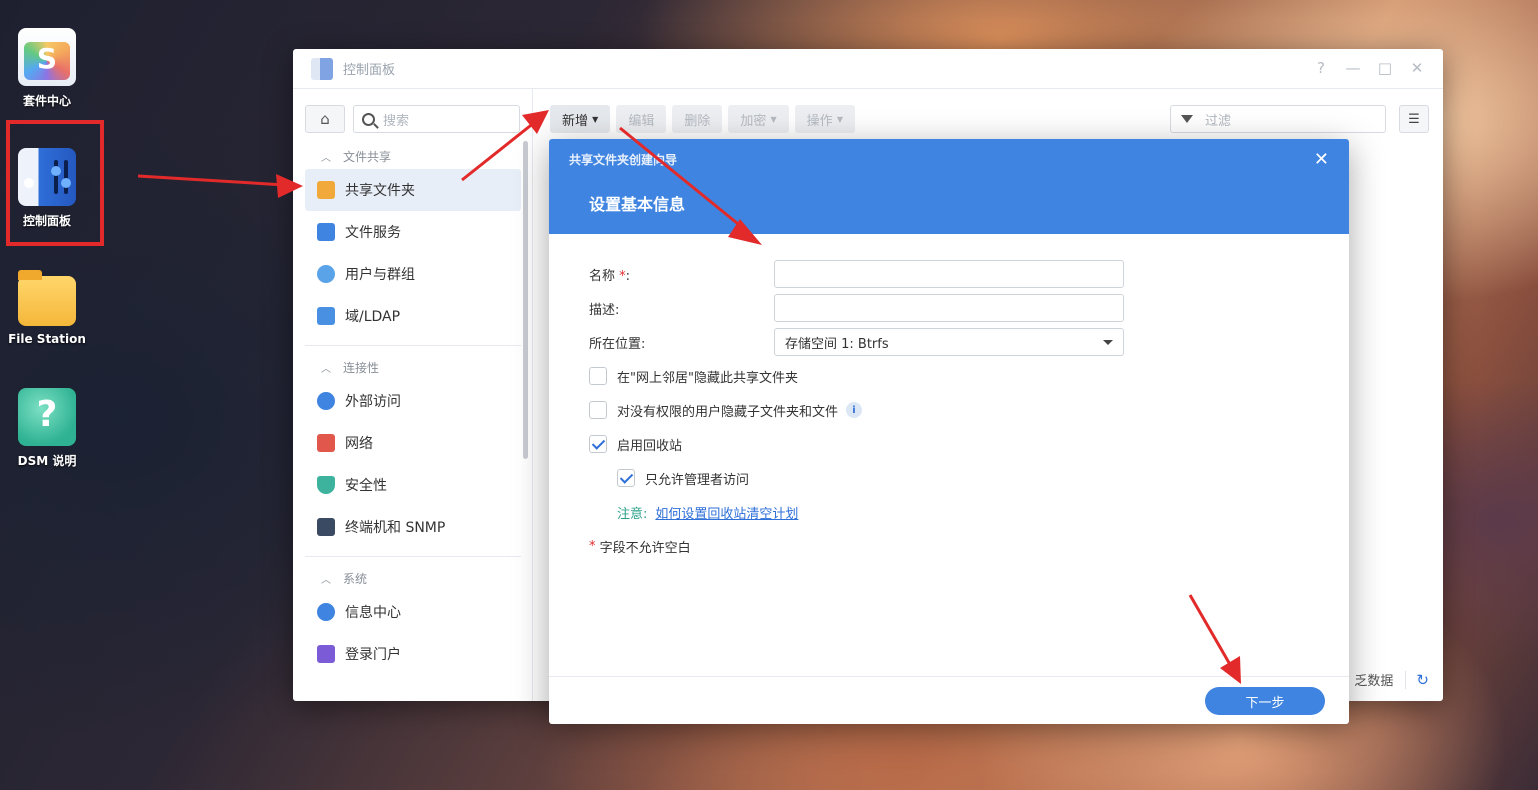 The image size is (1538, 790). I want to click on dialog-close-button: ✕, so click(1321, 159).